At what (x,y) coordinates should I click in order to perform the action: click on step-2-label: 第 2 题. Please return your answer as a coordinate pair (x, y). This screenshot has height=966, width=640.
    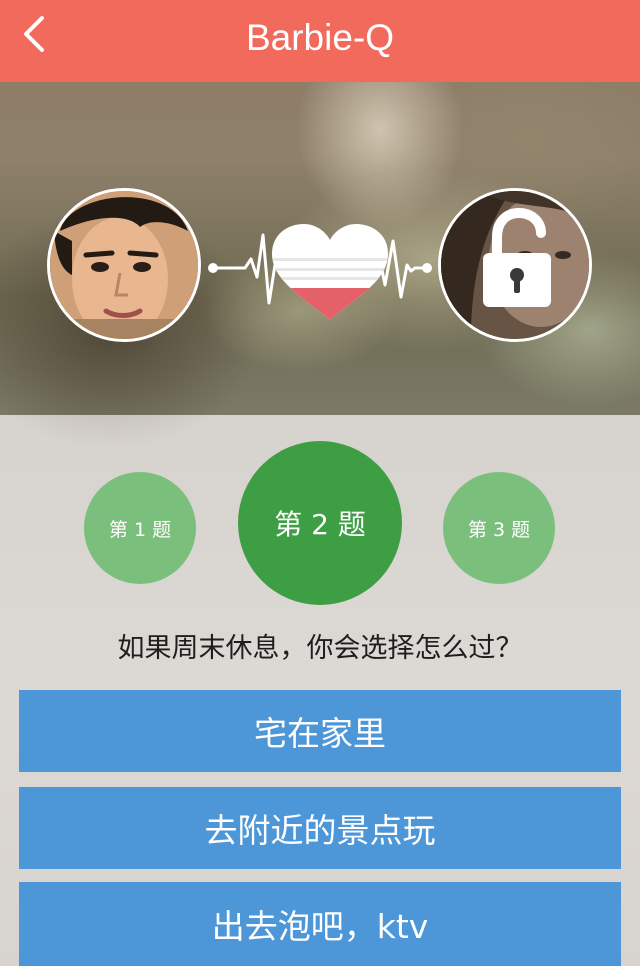
    Looking at the image, I should click on (320, 524).